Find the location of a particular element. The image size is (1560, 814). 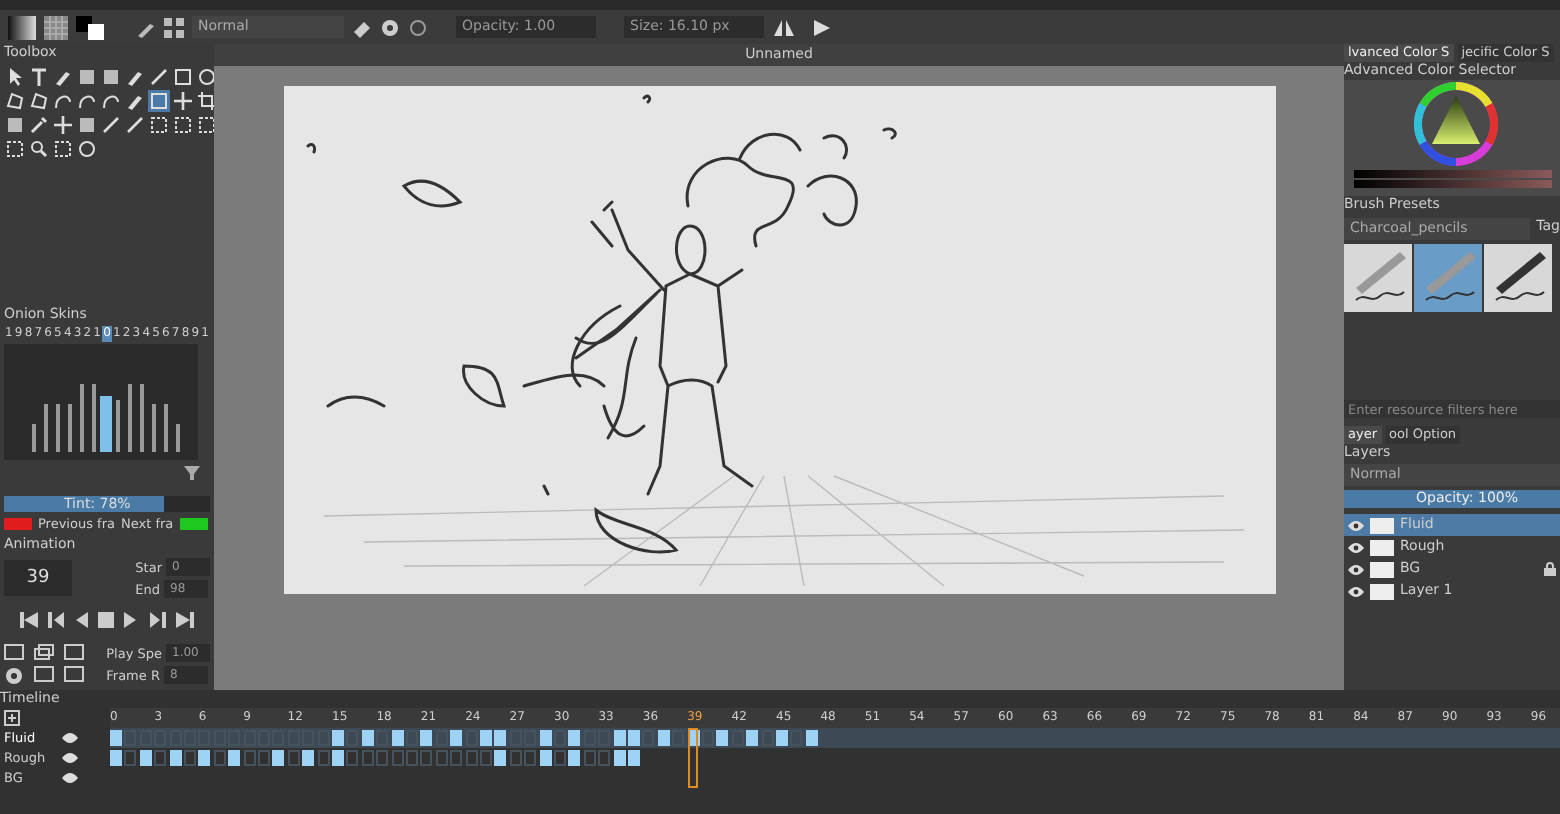

pencil-preset-icon is located at coordinates (1518, 278).